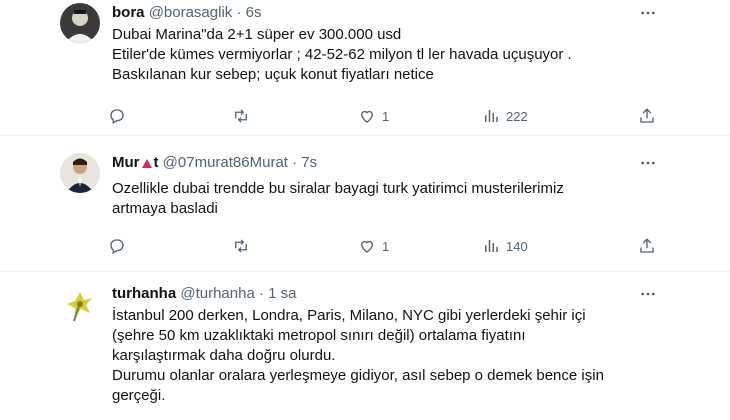  I want to click on tweet-header: Mur t @07murat86Murat · 7s, so click(214, 163).